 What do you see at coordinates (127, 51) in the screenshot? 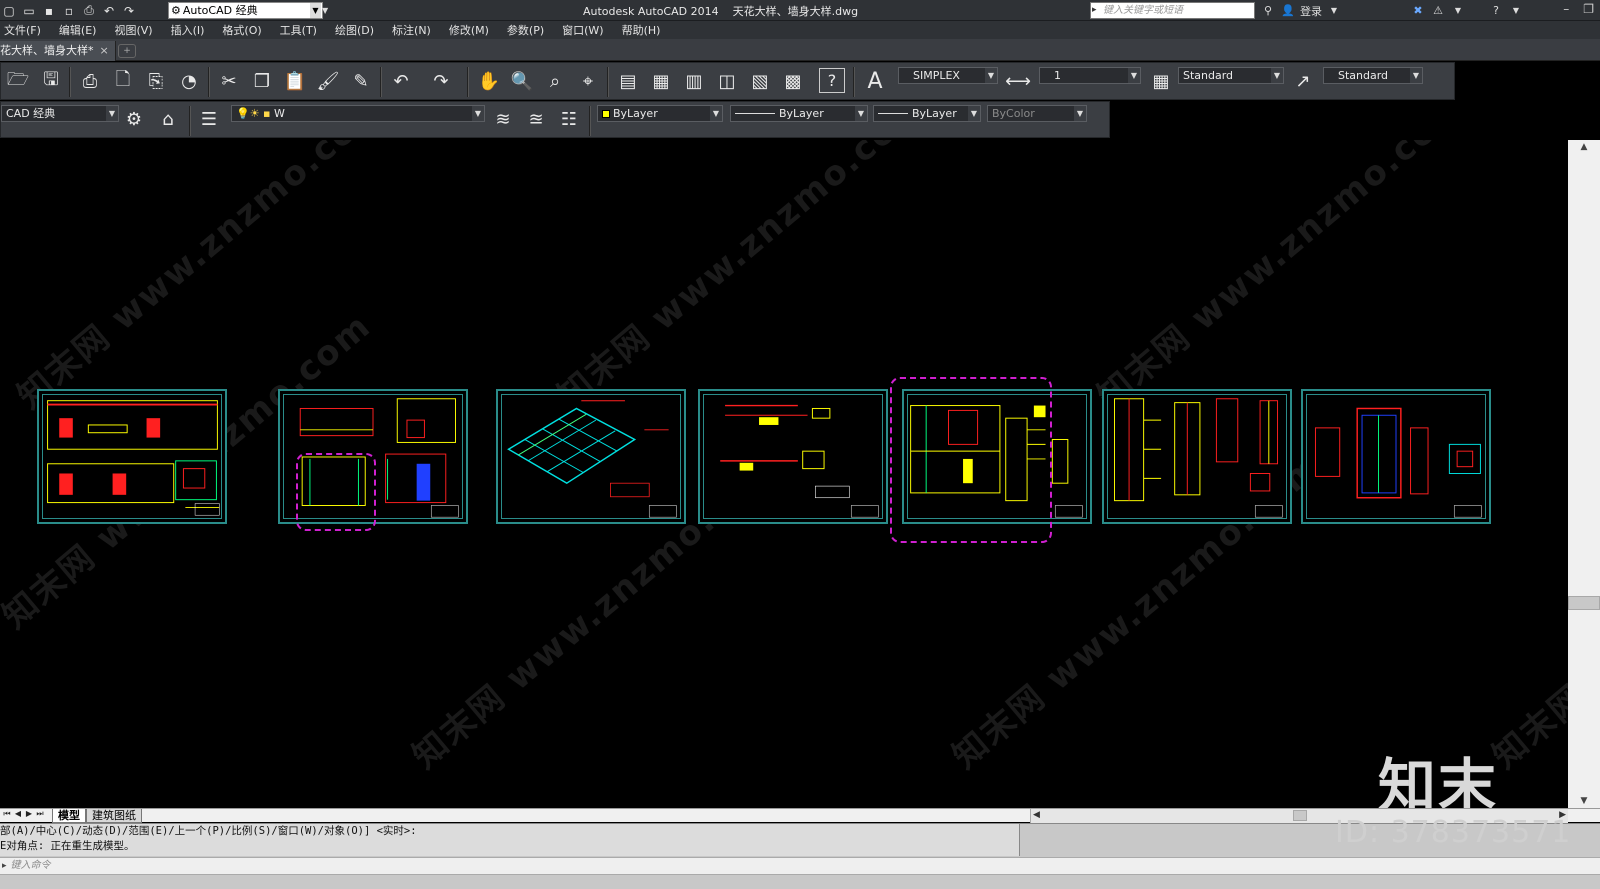
I see `new-tab-icon: +` at bounding box center [127, 51].